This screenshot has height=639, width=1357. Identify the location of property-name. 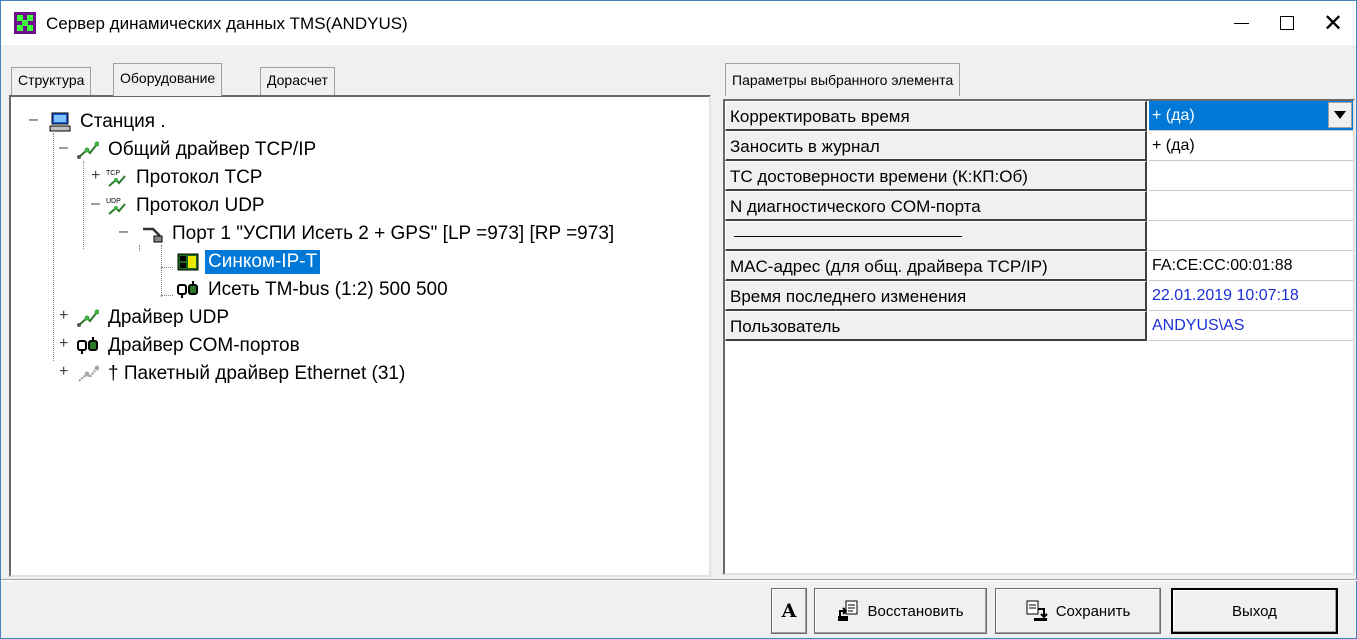
(936, 236).